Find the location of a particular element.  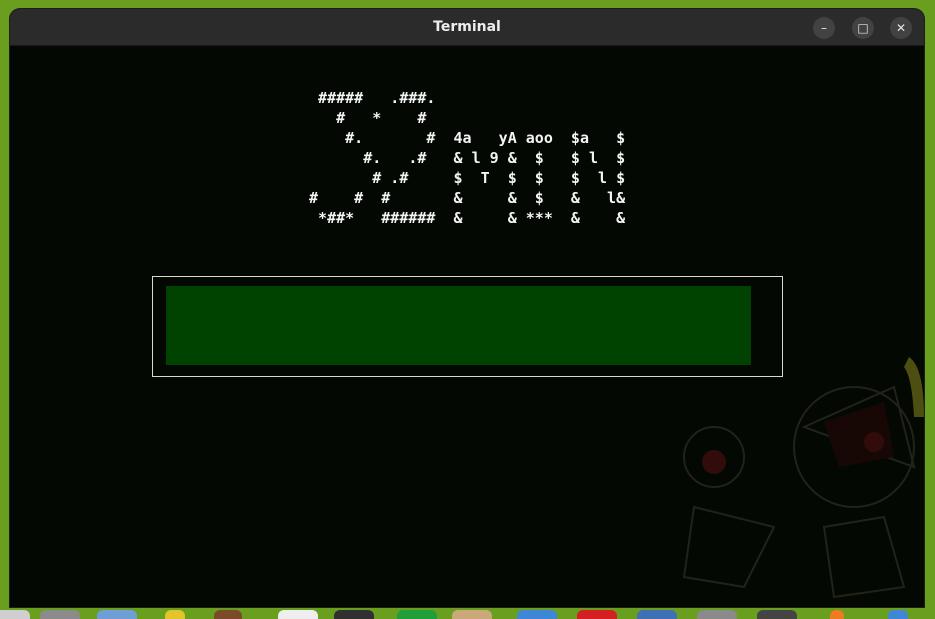

title-bar: Terminal – □ ✕ is located at coordinates (467, 27).